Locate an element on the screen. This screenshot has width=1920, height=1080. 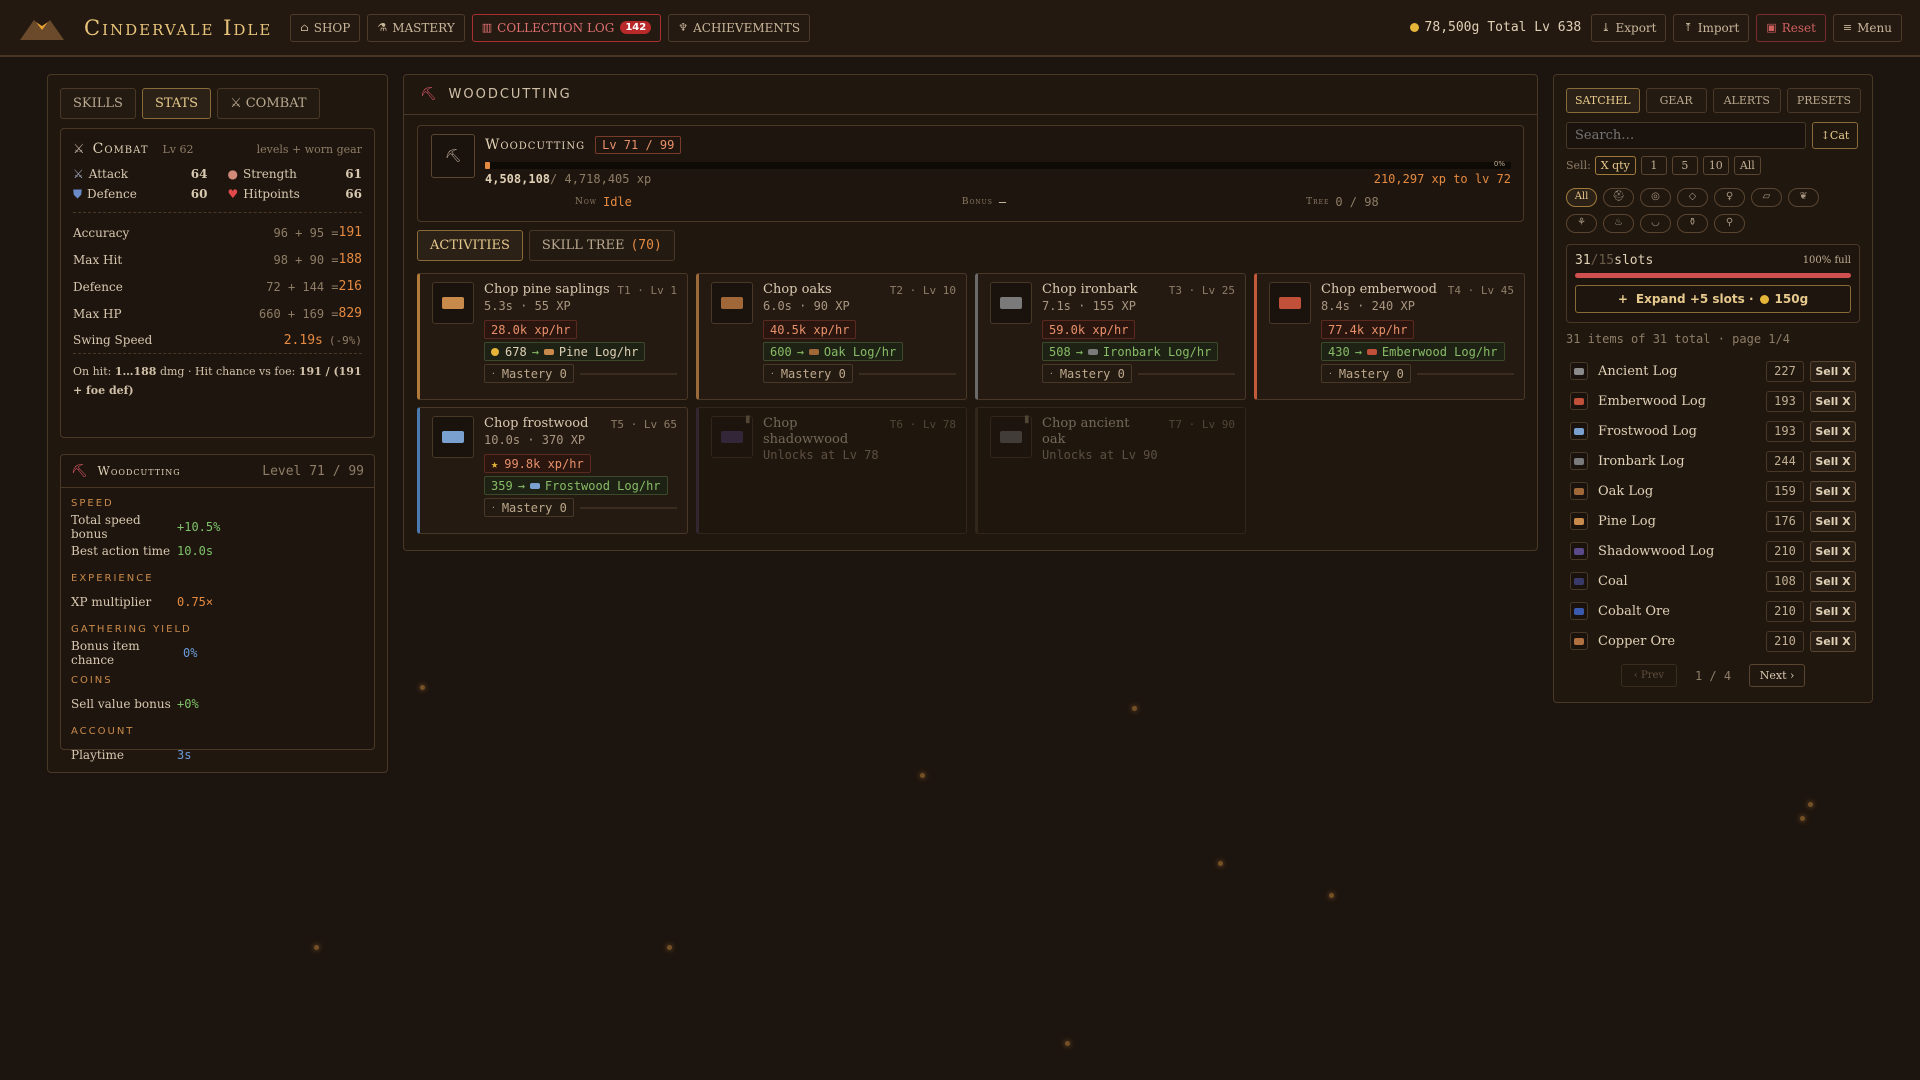
sell-qty-option: 10 is located at coordinates (1715, 165).